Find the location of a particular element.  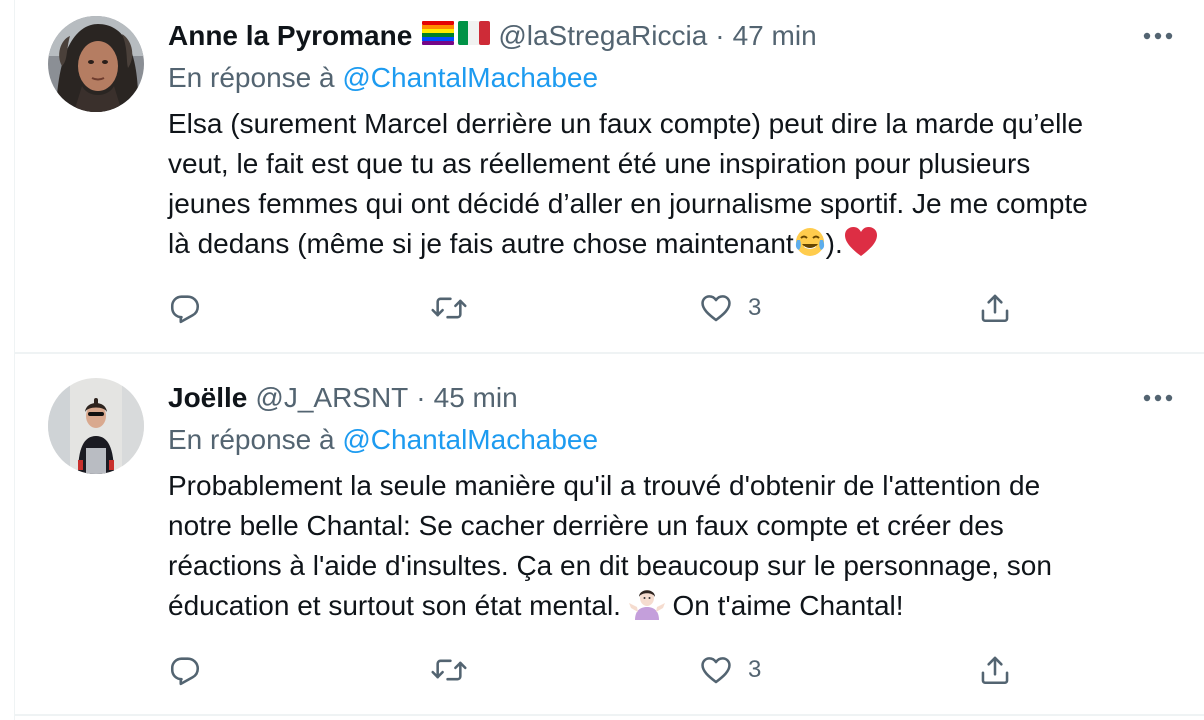

rainbow-flag-icon is located at coordinates (438, 36).